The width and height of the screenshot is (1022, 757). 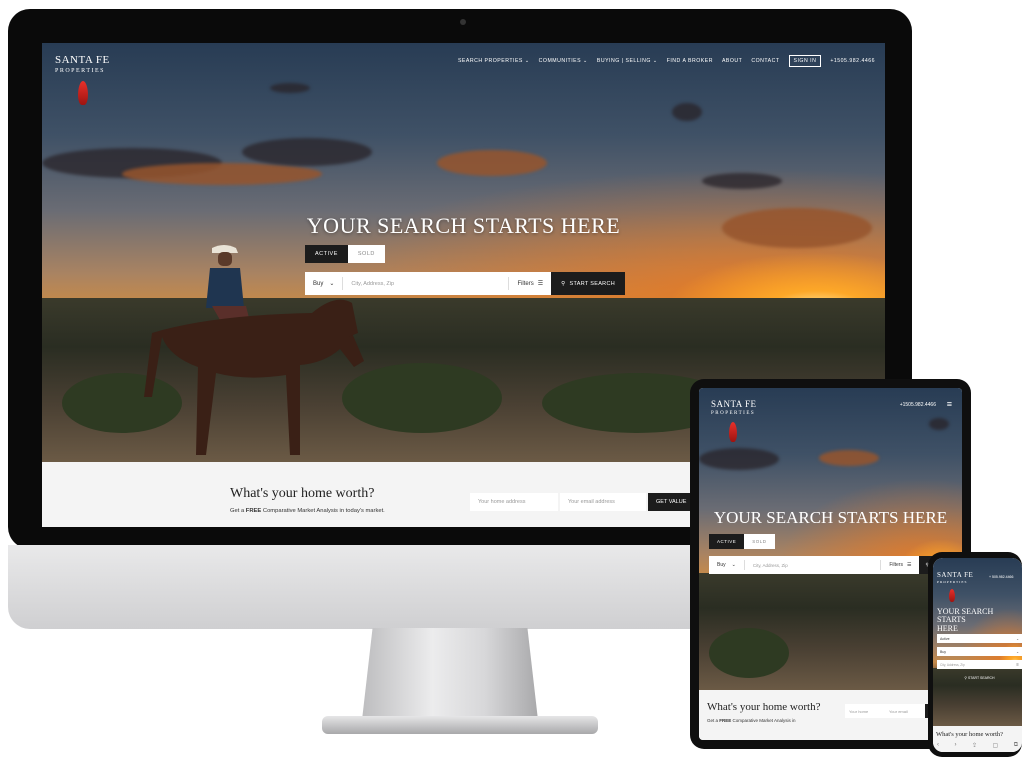 I want to click on email-address-input: Your email address, so click(x=603, y=502).